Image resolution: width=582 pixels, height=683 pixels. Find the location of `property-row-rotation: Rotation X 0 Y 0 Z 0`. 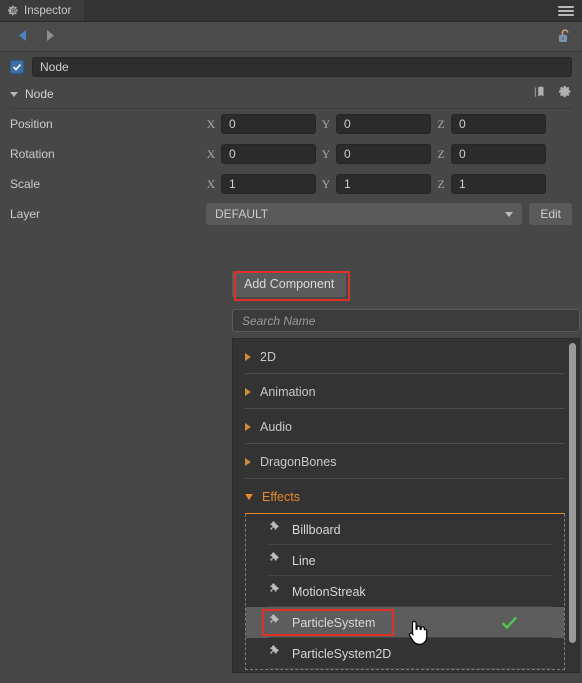

property-row-rotation: Rotation X 0 Y 0 Z 0 is located at coordinates (291, 154).